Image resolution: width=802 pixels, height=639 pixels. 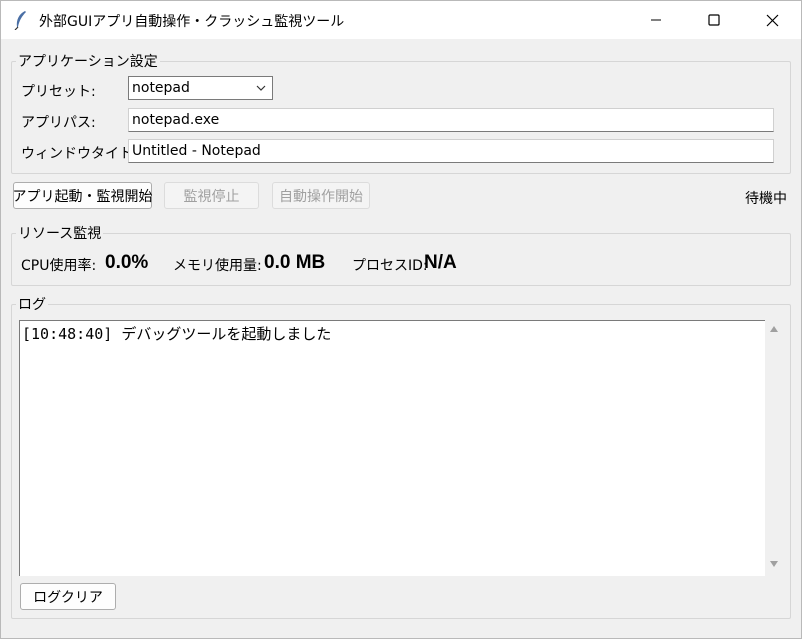 What do you see at coordinates (20, 20) in the screenshot?
I see `feather-icon` at bounding box center [20, 20].